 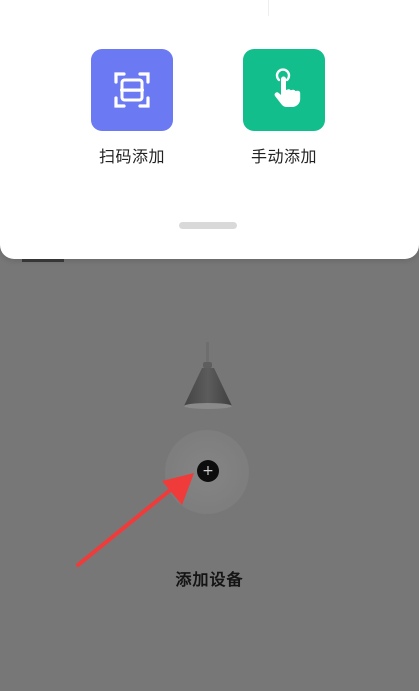 What do you see at coordinates (287, 87) in the screenshot?
I see `hand-tap-icon` at bounding box center [287, 87].